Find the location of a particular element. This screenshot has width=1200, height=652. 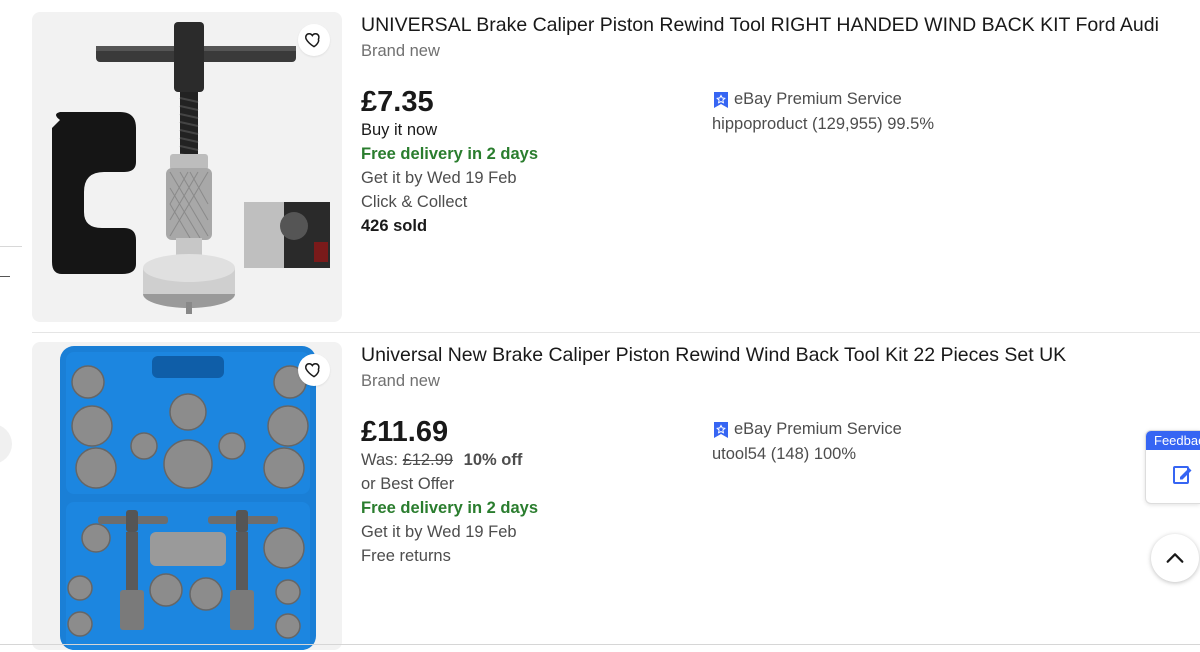

listing-price: £7.35 is located at coordinates (397, 102).